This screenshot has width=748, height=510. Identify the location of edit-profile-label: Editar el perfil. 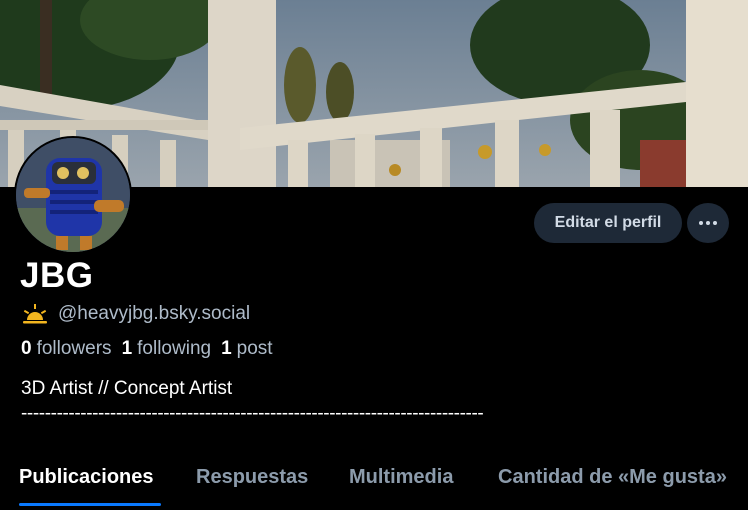
(608, 222).